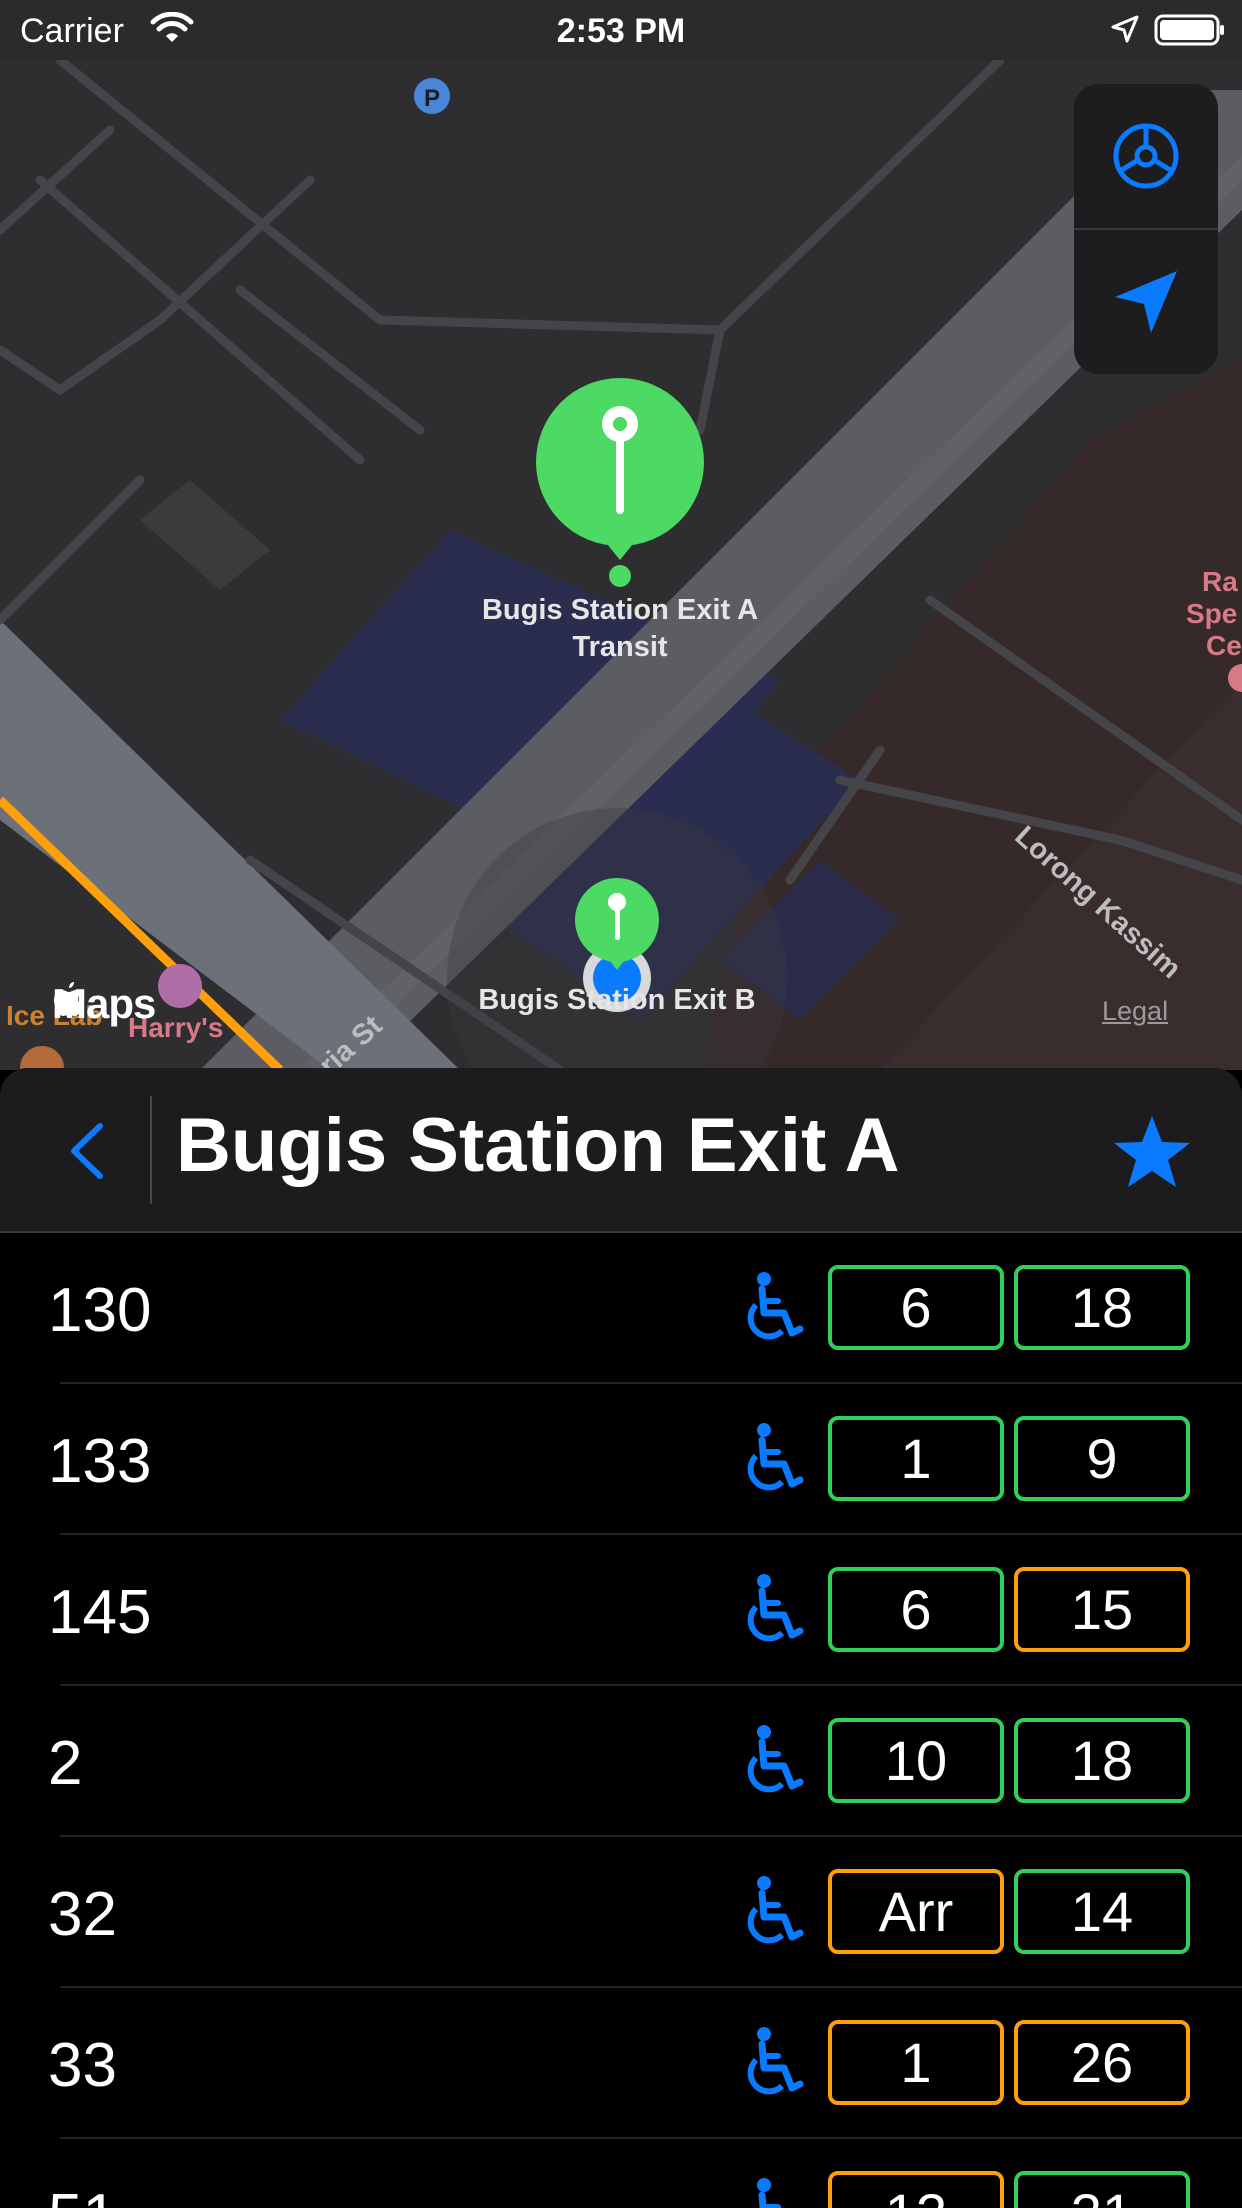 The height and width of the screenshot is (2208, 1242). Describe the element at coordinates (65, 1763) in the screenshot. I see `service-number: 2` at that location.